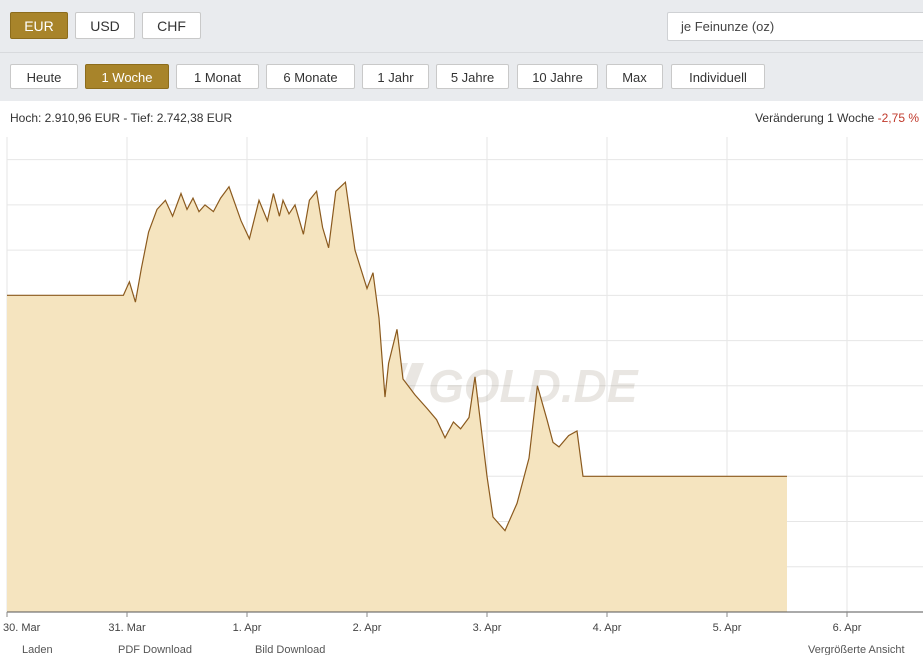 Image resolution: width=923 pixels, height=655 pixels. I want to click on change-label: Veränderung 1 Woche, so click(815, 118).